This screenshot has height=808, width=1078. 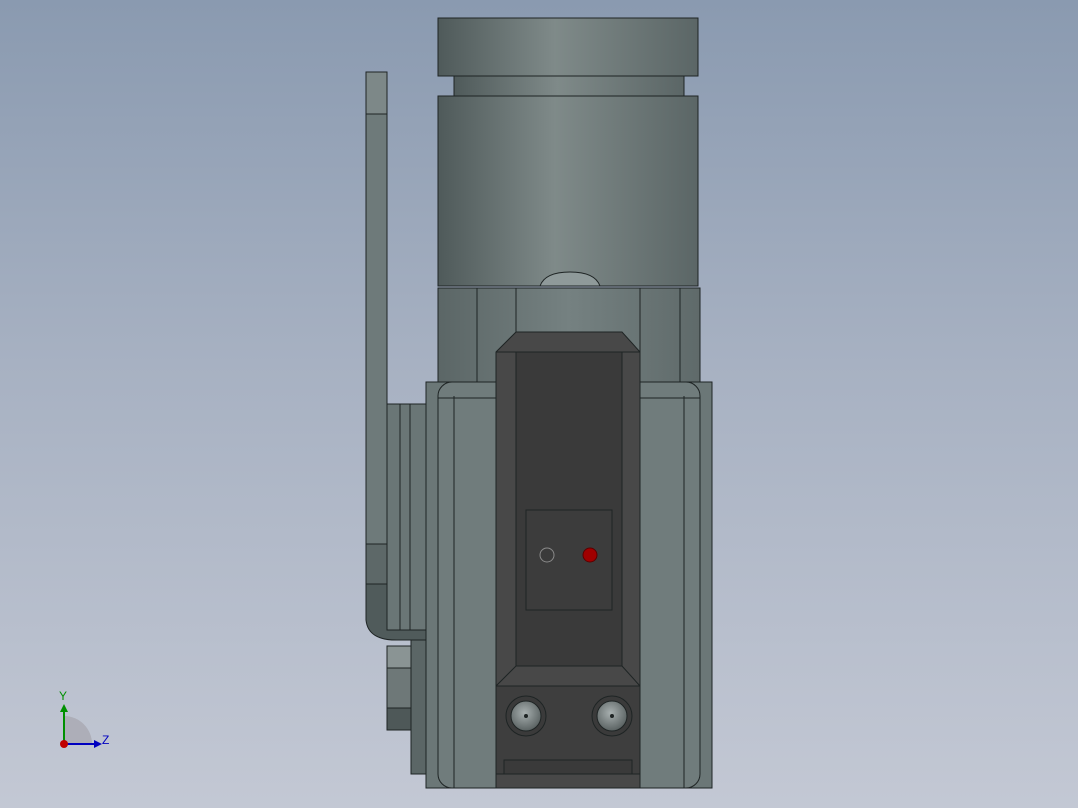 What do you see at coordinates (590, 555) in the screenshot?
I see `status-led-on` at bounding box center [590, 555].